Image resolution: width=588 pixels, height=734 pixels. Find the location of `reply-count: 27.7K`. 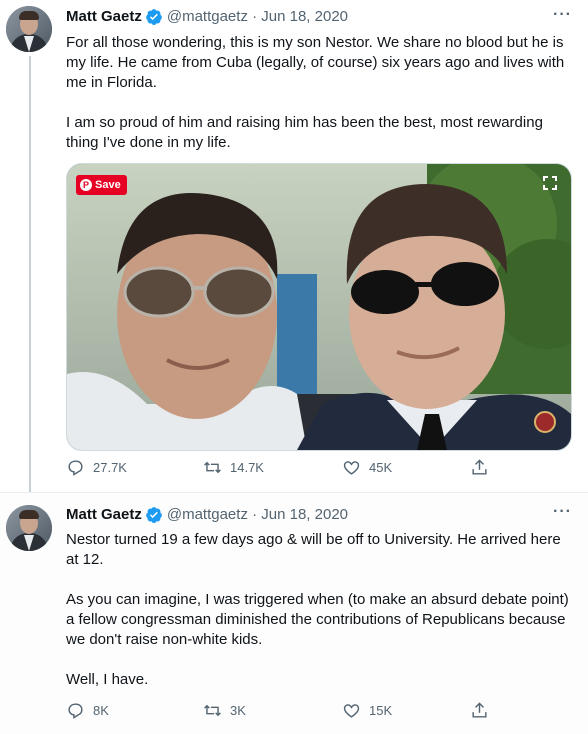

reply-count: 27.7K is located at coordinates (110, 467).